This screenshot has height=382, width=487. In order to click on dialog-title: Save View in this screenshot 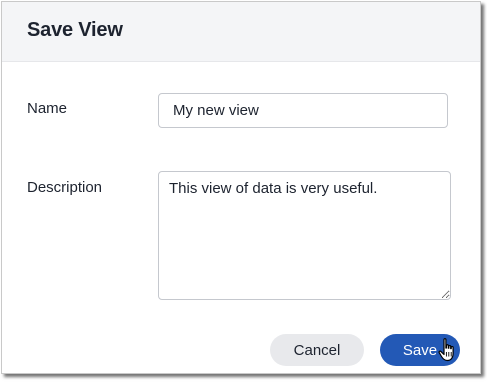, I will do `click(75, 30)`.